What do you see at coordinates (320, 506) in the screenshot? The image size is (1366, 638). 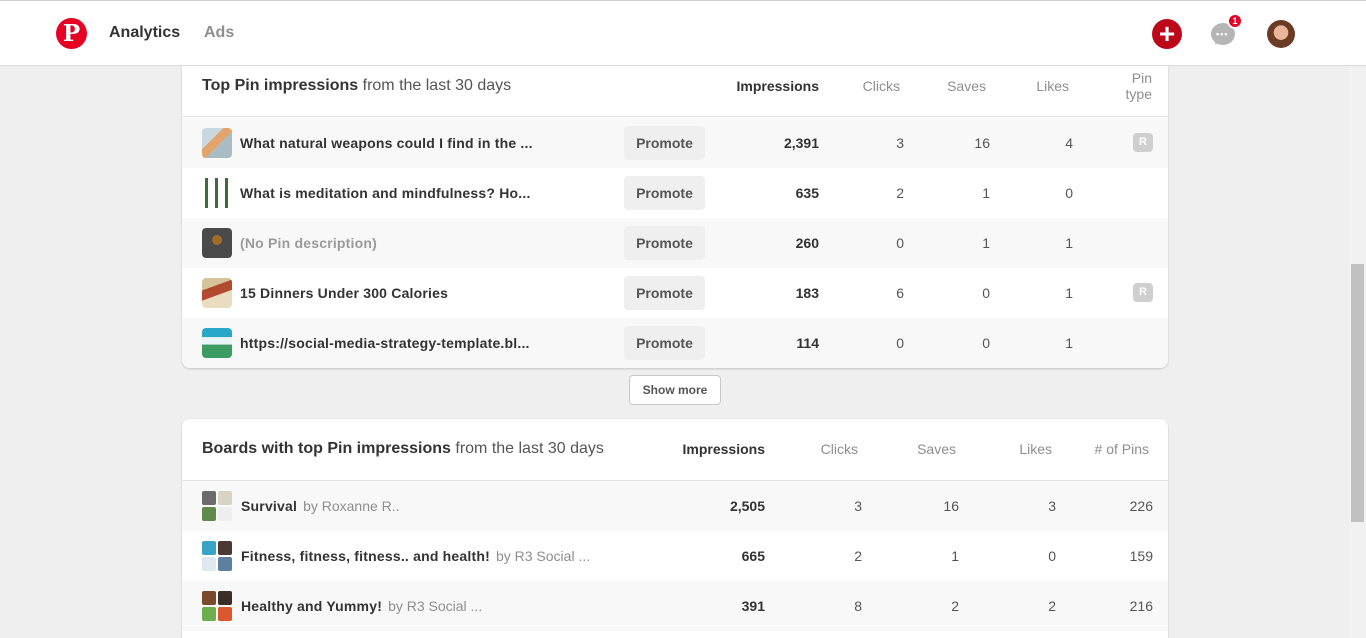 I see `board-name: Survival by Roxanne R..` at bounding box center [320, 506].